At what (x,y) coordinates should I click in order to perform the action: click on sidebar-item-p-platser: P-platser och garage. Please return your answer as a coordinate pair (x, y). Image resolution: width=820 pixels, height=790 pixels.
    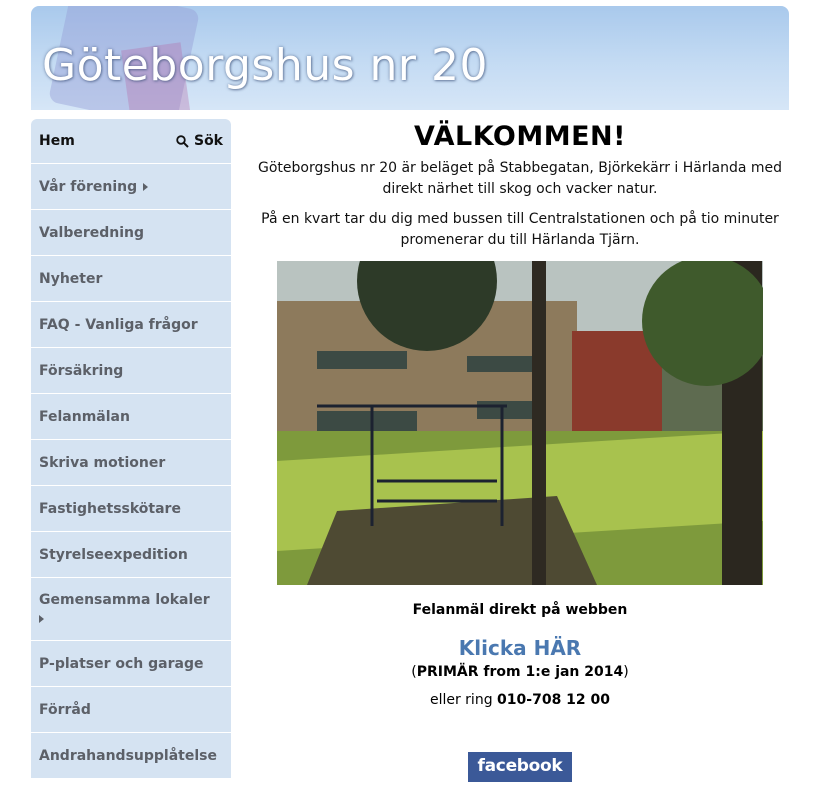
    Looking at the image, I should click on (131, 663).